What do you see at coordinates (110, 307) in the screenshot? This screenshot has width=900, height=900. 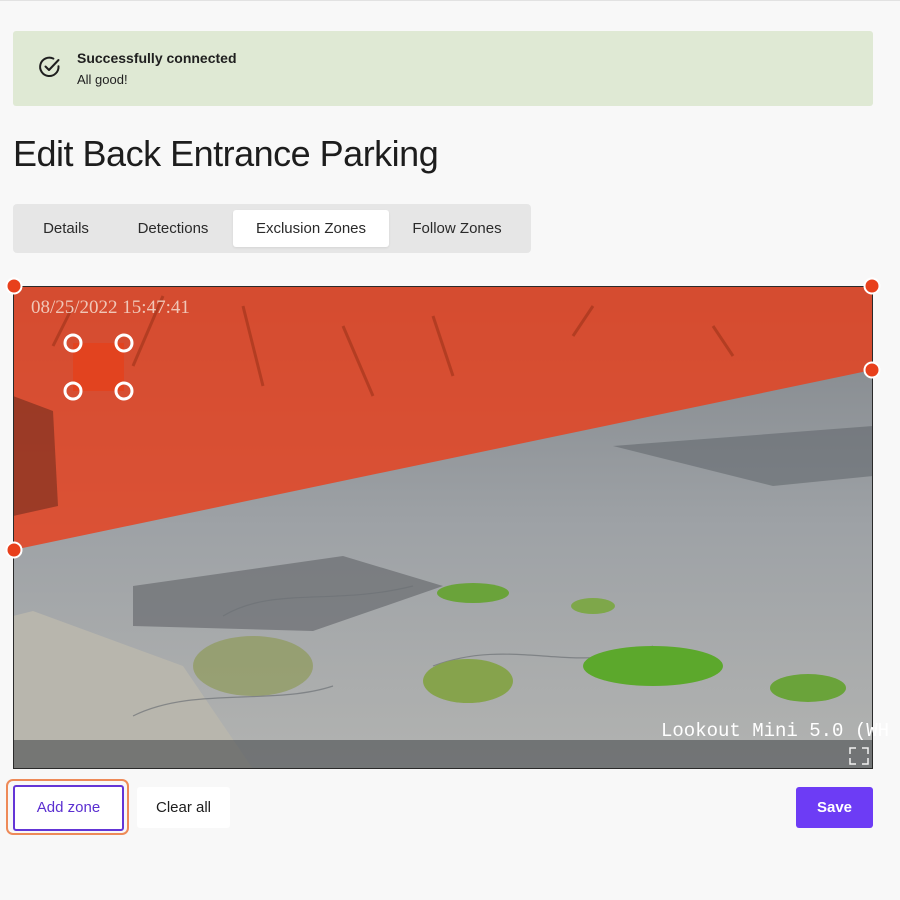 I see `camera-timestamp: 08/25/2022 15:47:41` at bounding box center [110, 307].